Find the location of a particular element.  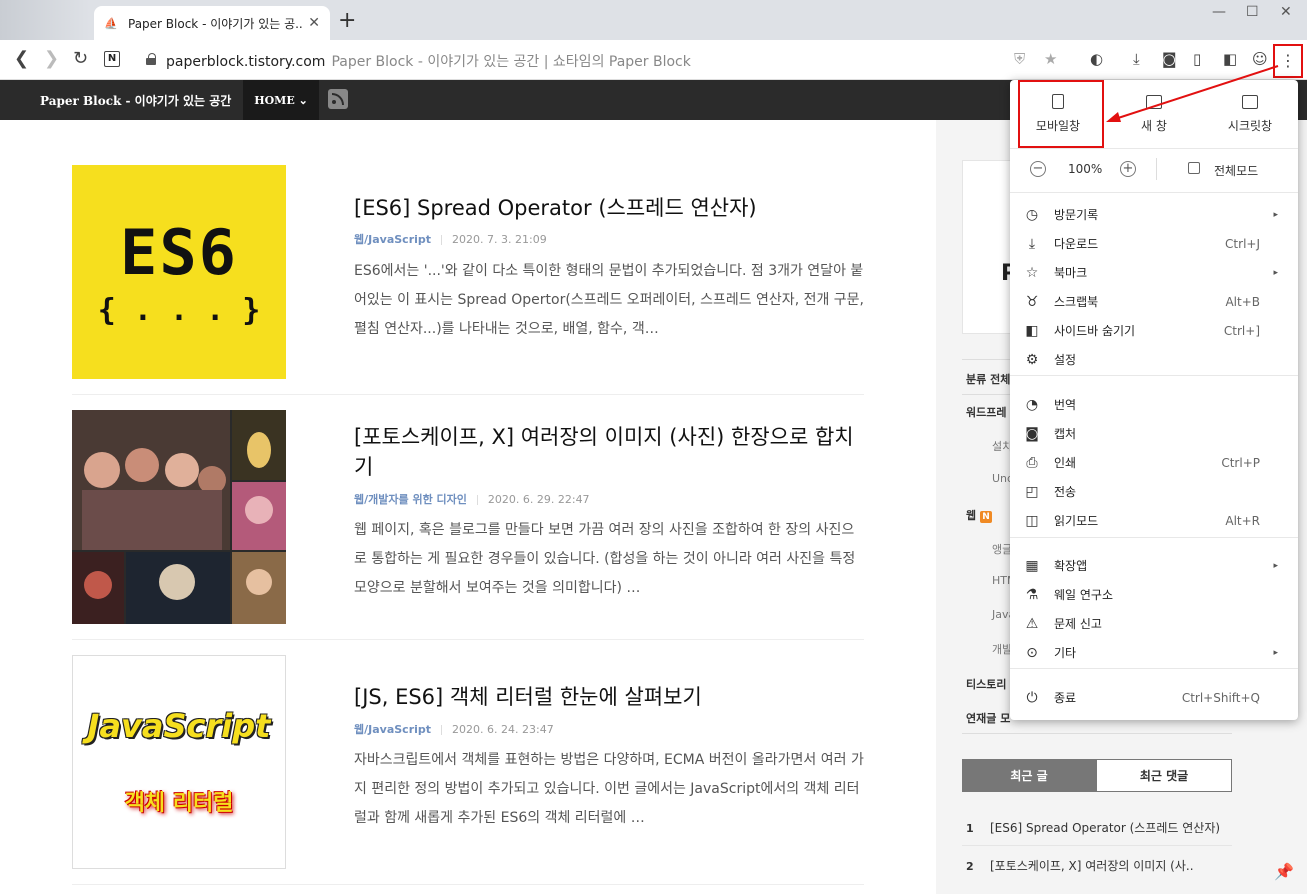

menu-item-shortcut: Ctrl+Shift+Q is located at coordinates (1220, 697).